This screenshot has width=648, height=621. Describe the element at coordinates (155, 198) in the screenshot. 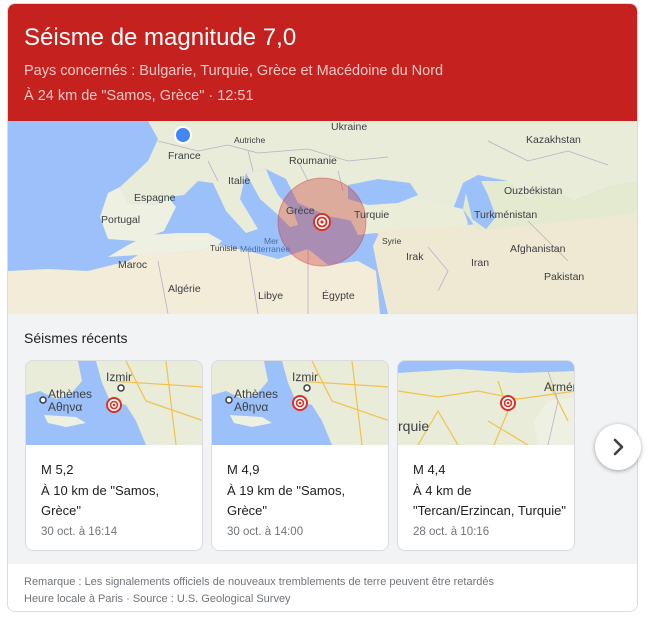

I see `map-label-espagne: Espagne` at that location.